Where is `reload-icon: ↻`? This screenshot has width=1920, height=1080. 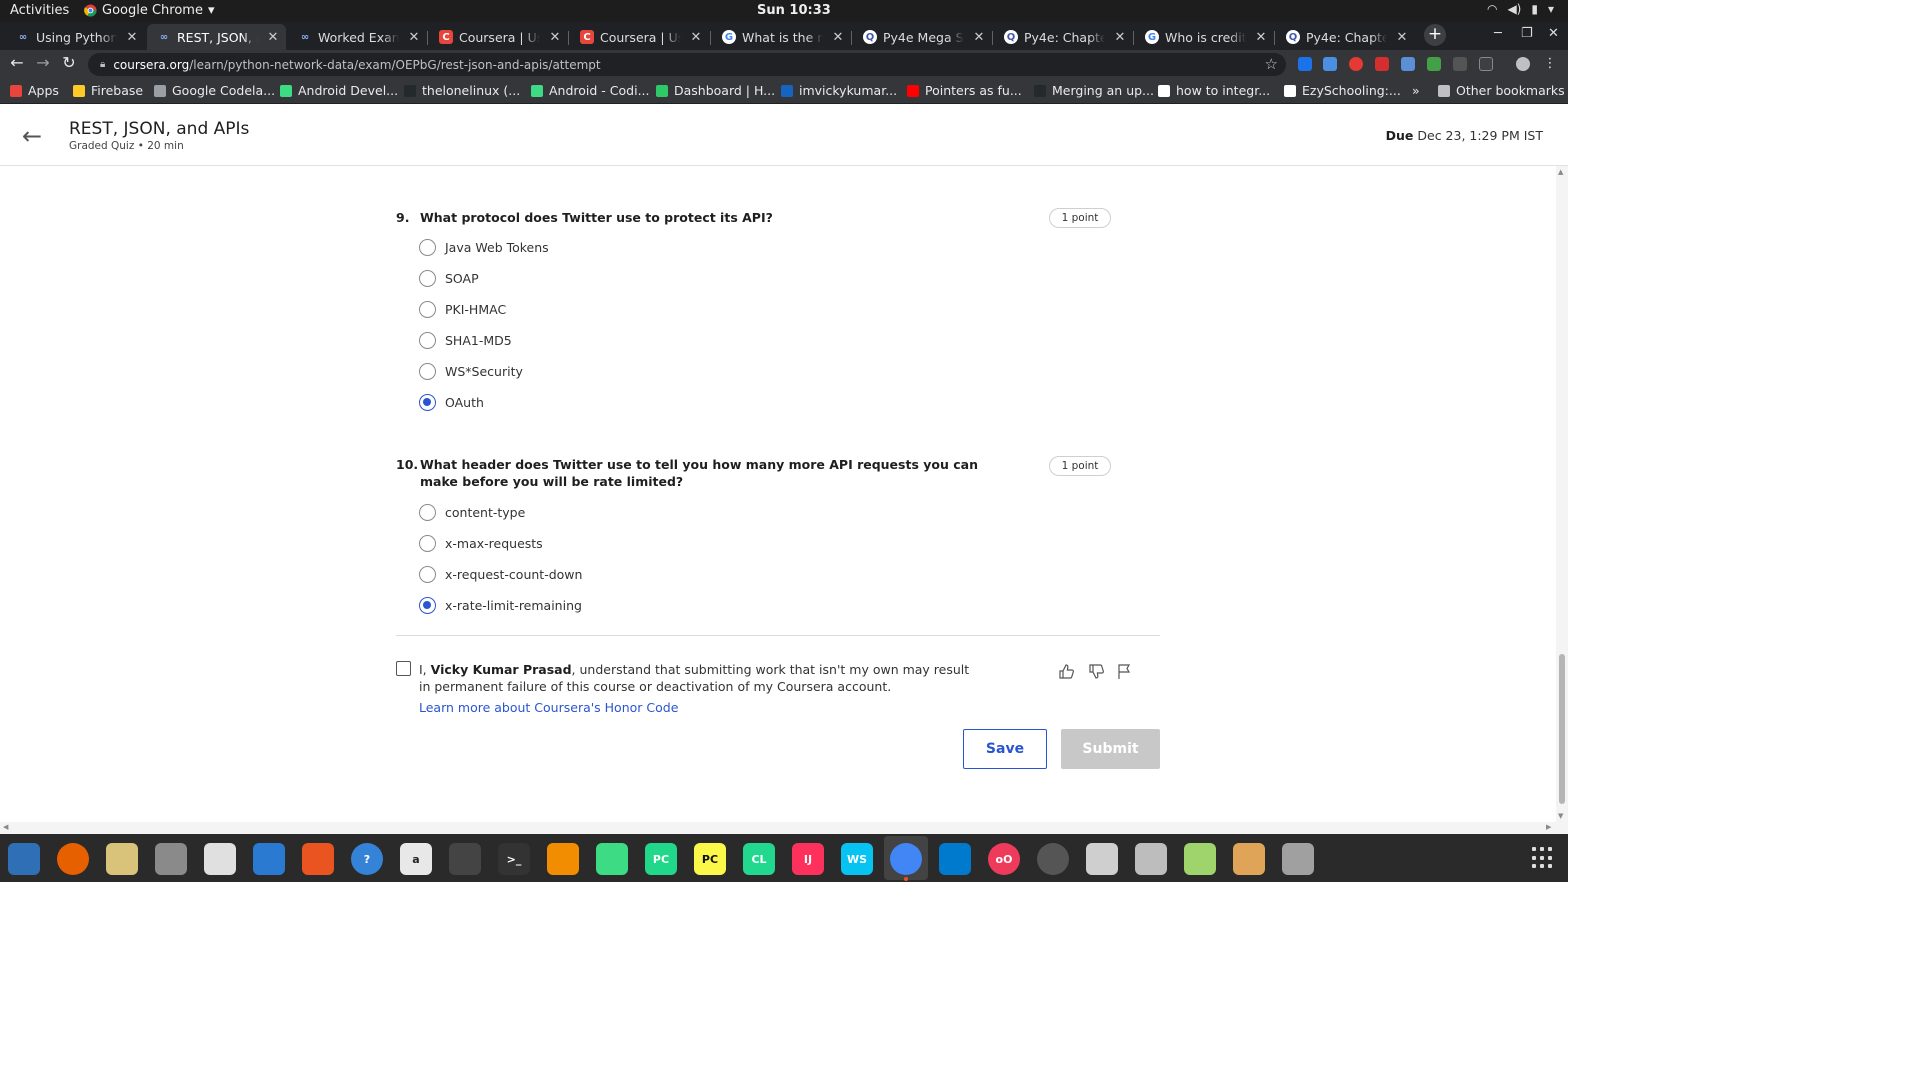 reload-icon: ↻ is located at coordinates (69, 62).